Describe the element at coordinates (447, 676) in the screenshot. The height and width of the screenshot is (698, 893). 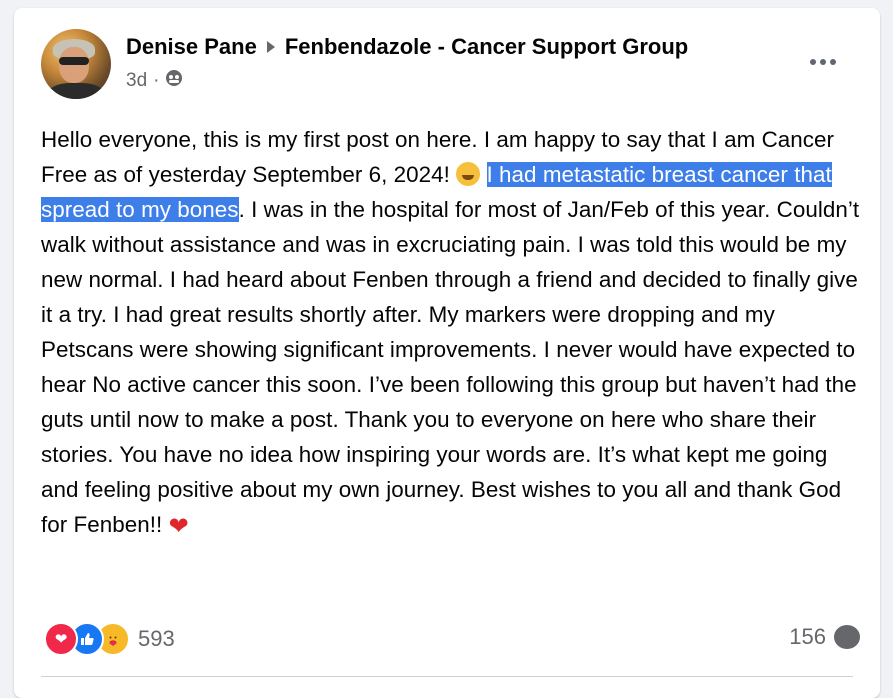
I see `divider` at that location.